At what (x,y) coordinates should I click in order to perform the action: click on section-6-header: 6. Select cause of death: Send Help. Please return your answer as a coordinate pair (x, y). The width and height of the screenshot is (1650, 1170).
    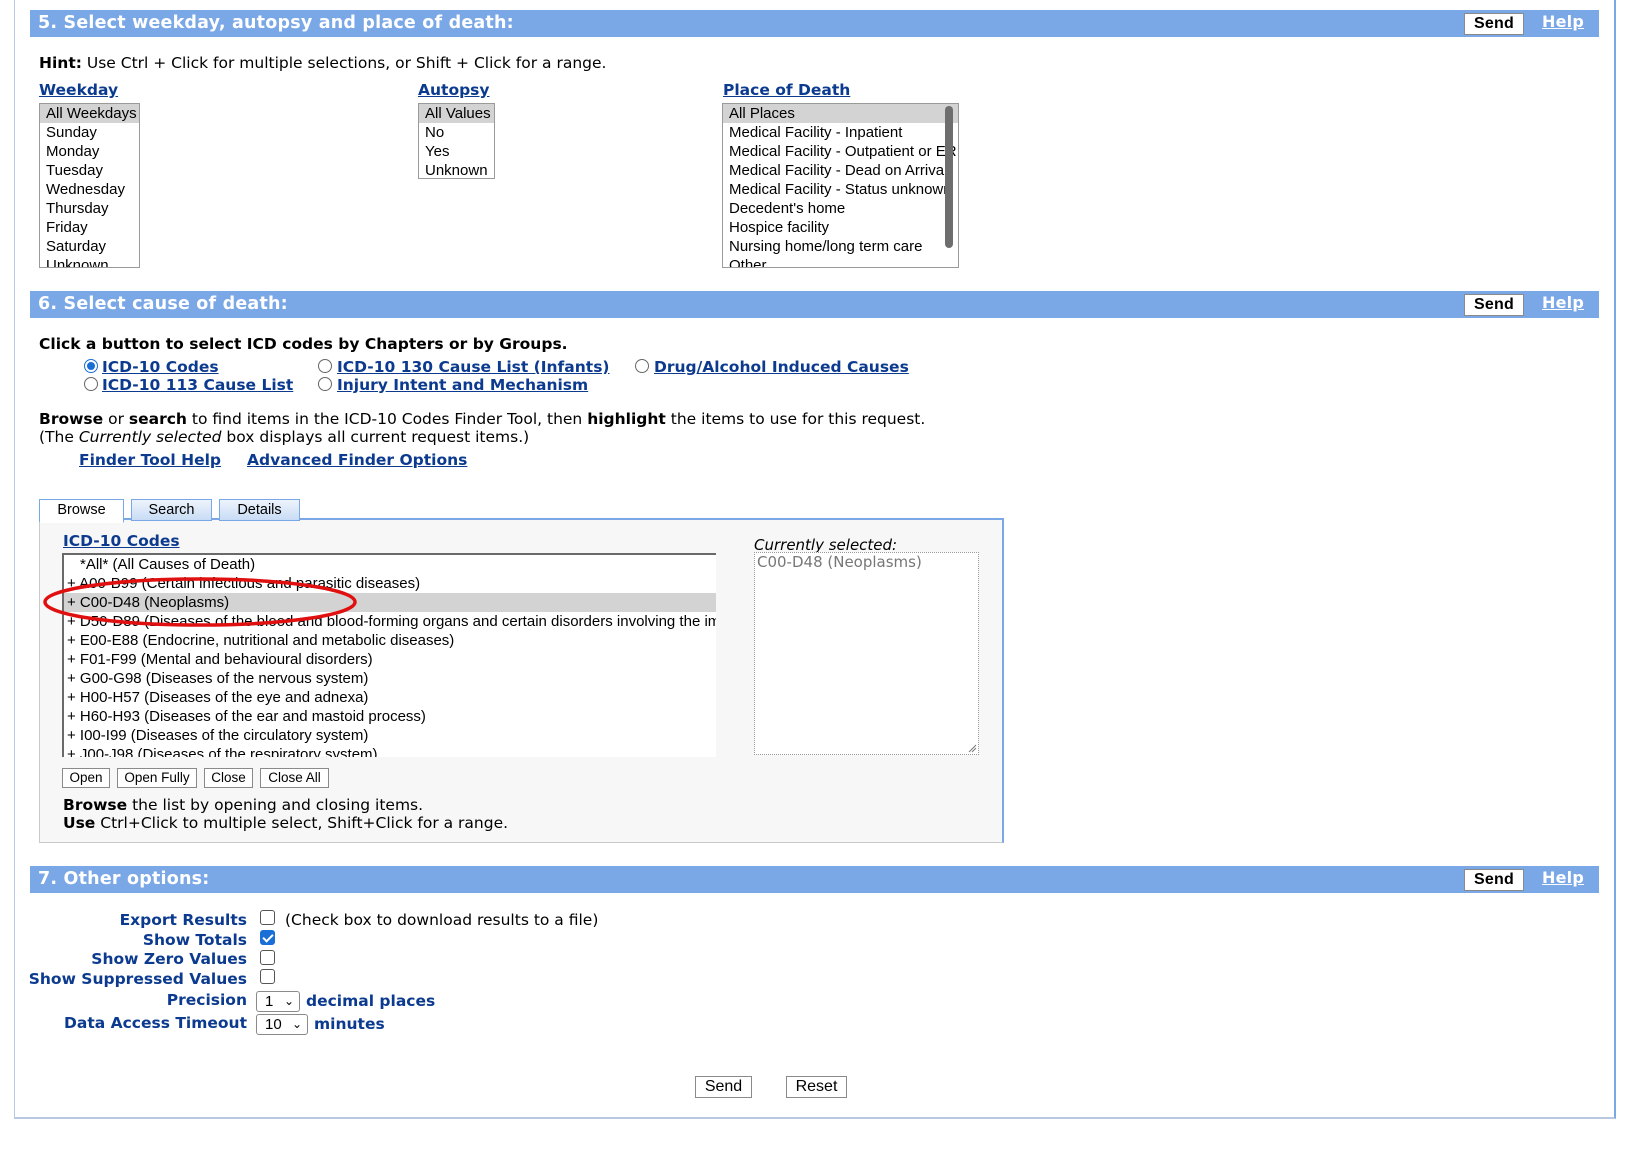
    Looking at the image, I should click on (814, 304).